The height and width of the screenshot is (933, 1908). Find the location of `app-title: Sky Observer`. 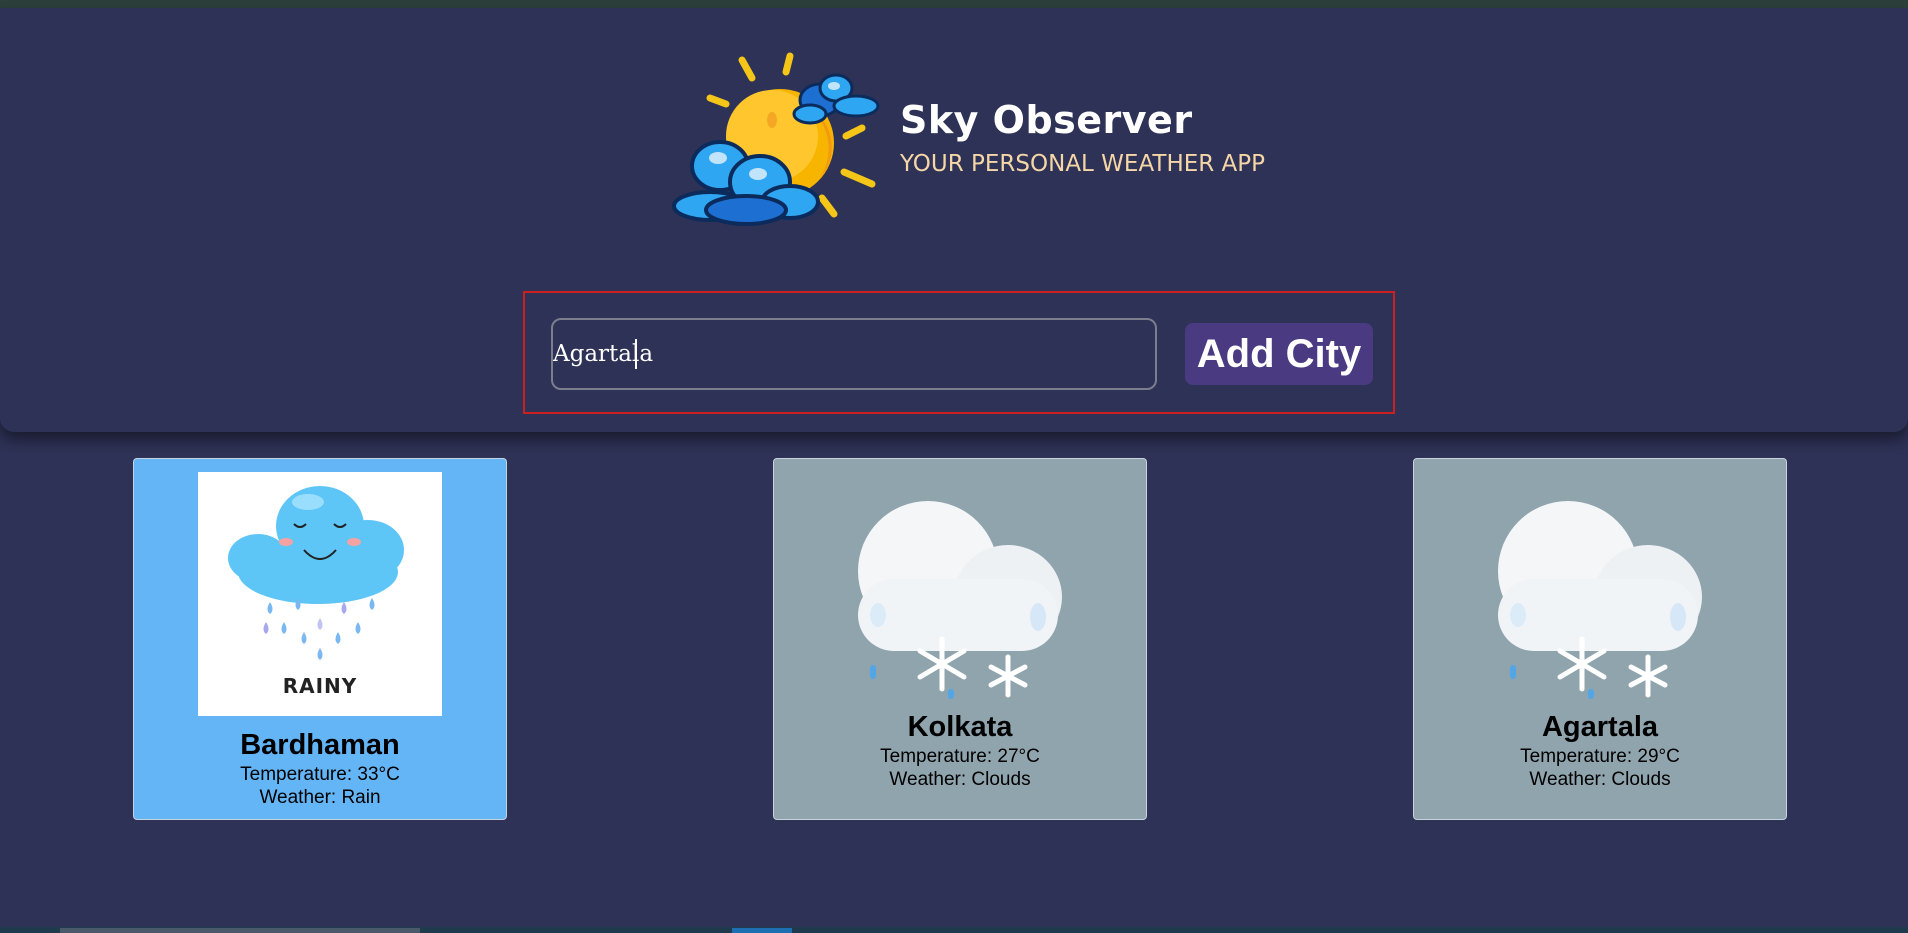

app-title: Sky Observer is located at coordinates (1046, 120).